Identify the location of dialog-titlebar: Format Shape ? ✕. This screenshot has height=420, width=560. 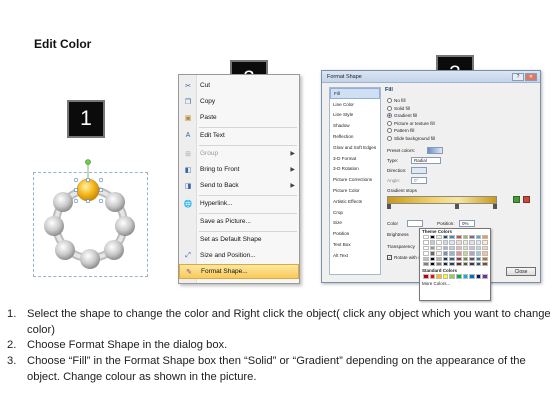
(431, 77).